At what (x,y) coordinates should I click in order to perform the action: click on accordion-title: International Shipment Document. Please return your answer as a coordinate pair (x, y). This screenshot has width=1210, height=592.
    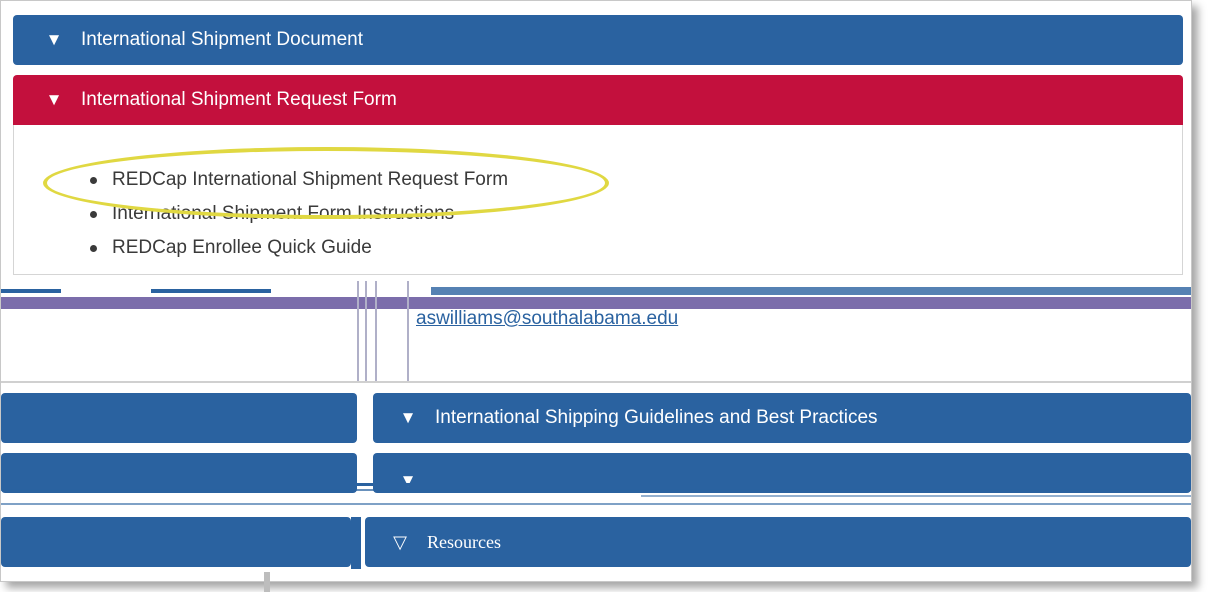
    Looking at the image, I should click on (222, 39).